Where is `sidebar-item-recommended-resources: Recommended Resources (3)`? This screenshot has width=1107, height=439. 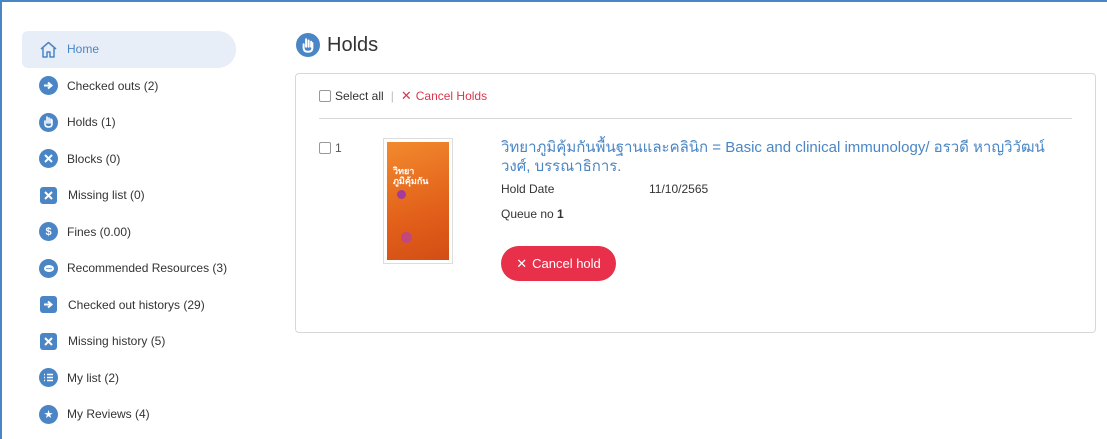
sidebar-item-recommended-resources: Recommended Resources (3) is located at coordinates (142, 268).